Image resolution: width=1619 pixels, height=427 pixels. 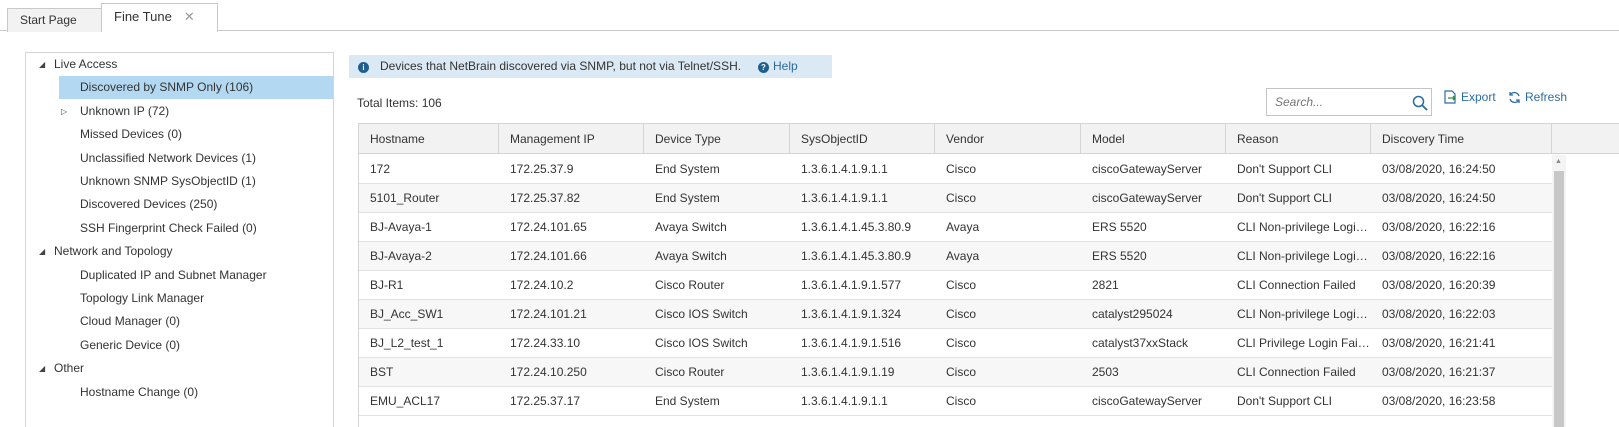 What do you see at coordinates (1298, 139) in the screenshot?
I see `column-header-reason: Reason` at bounding box center [1298, 139].